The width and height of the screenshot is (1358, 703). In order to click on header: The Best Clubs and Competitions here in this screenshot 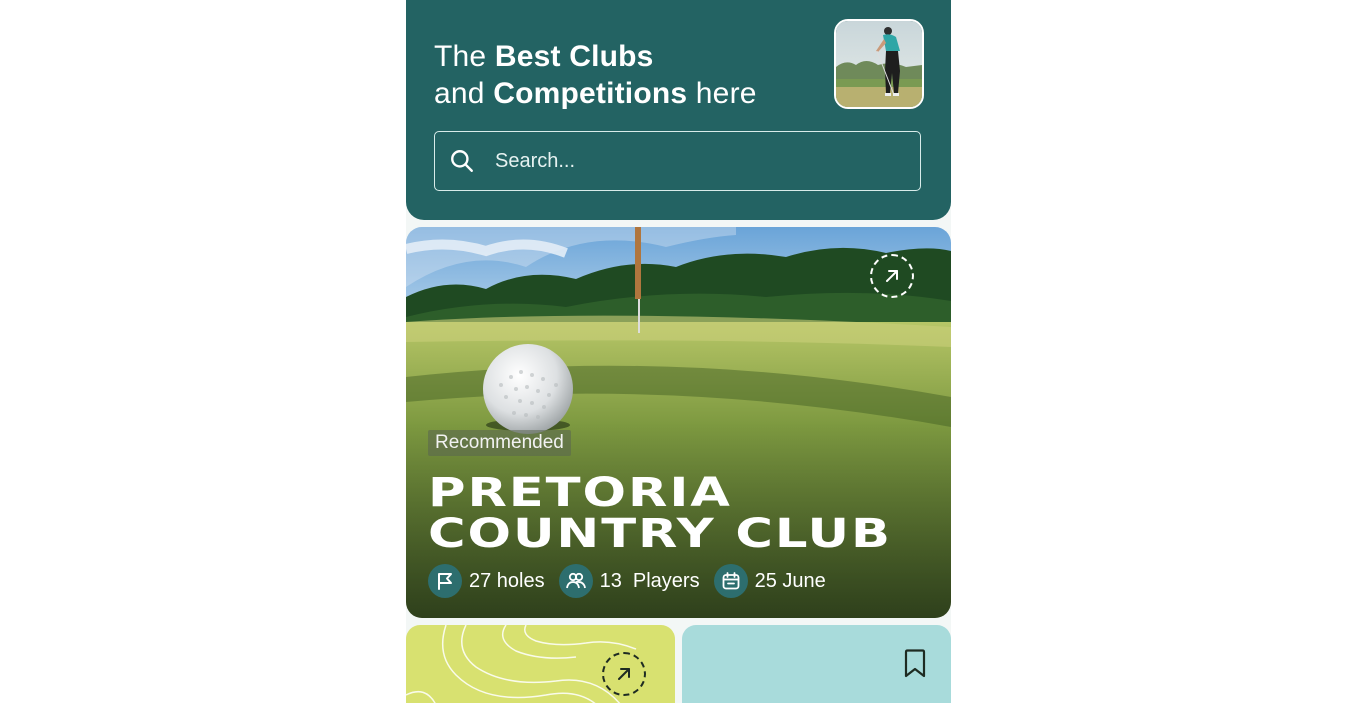, I will do `click(678, 110)`.